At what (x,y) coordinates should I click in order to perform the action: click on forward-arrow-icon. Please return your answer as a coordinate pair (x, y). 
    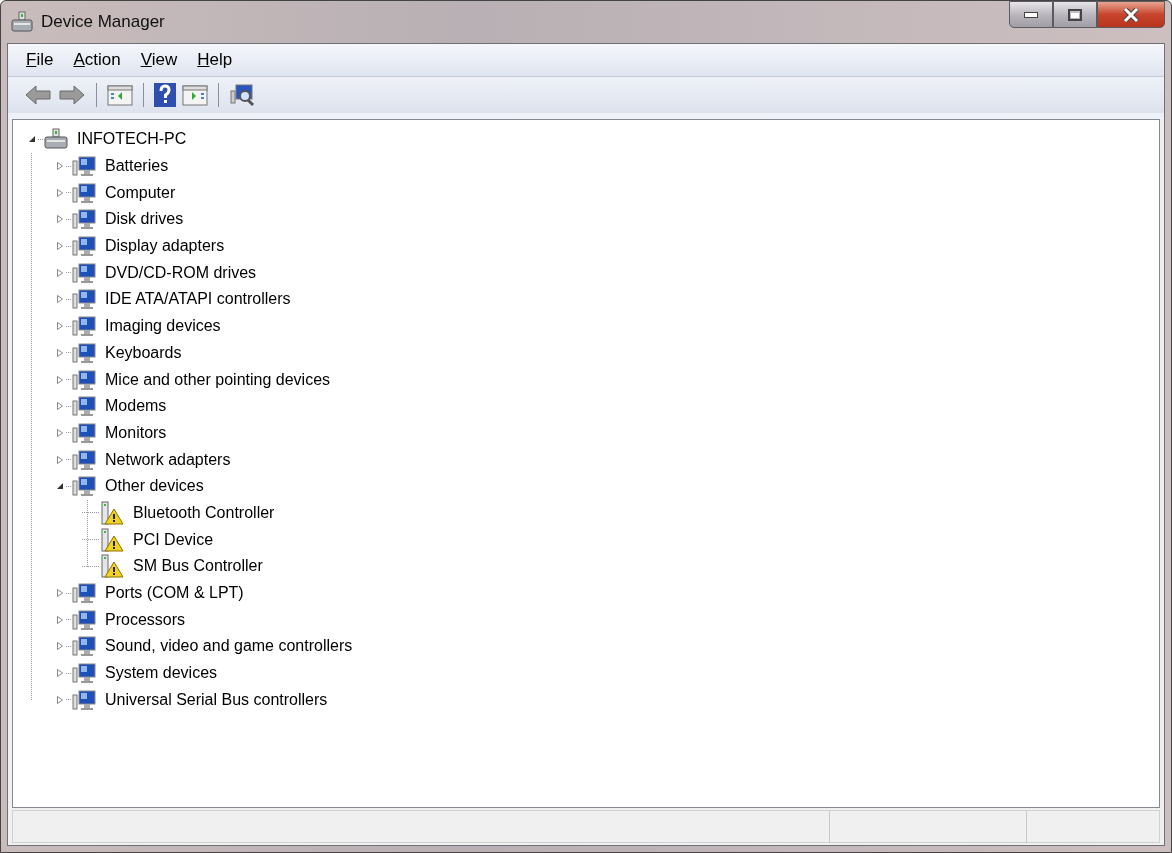
    Looking at the image, I should click on (72, 95).